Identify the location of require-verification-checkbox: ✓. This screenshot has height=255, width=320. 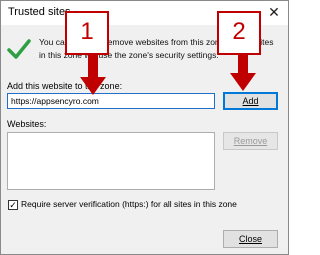
(13, 205).